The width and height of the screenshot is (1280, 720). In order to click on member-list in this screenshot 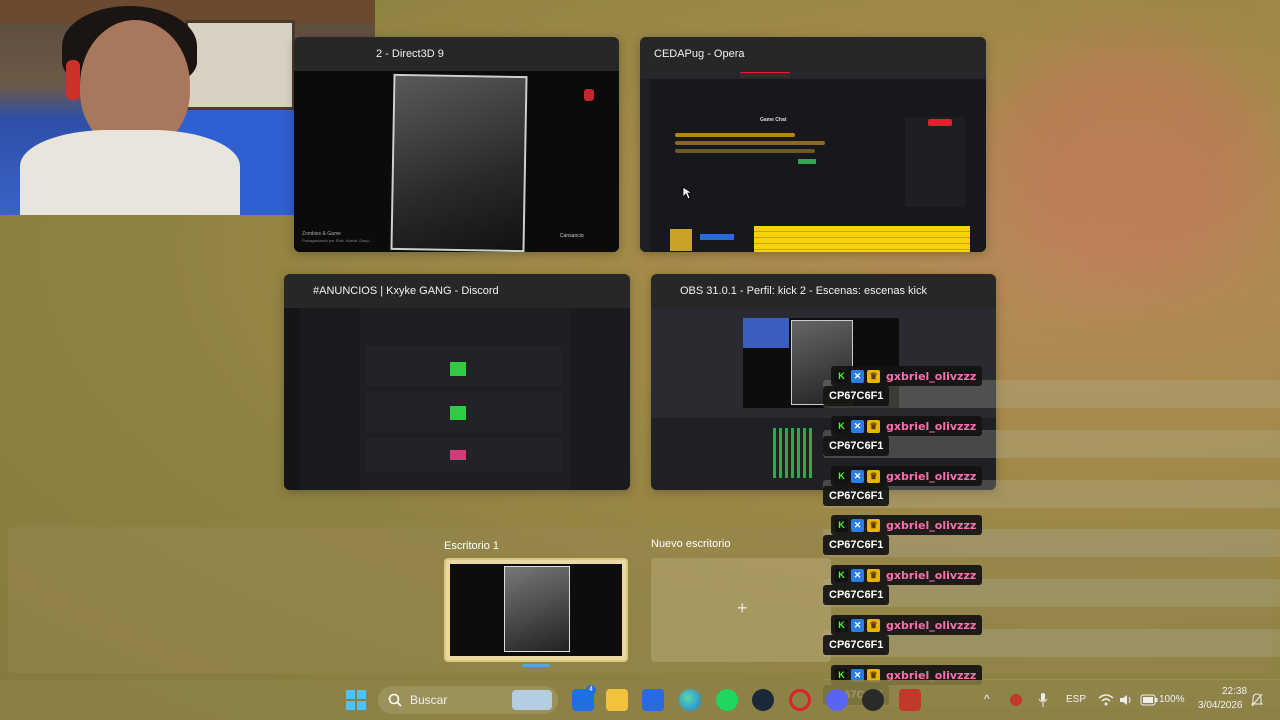, I will do `click(600, 399)`.